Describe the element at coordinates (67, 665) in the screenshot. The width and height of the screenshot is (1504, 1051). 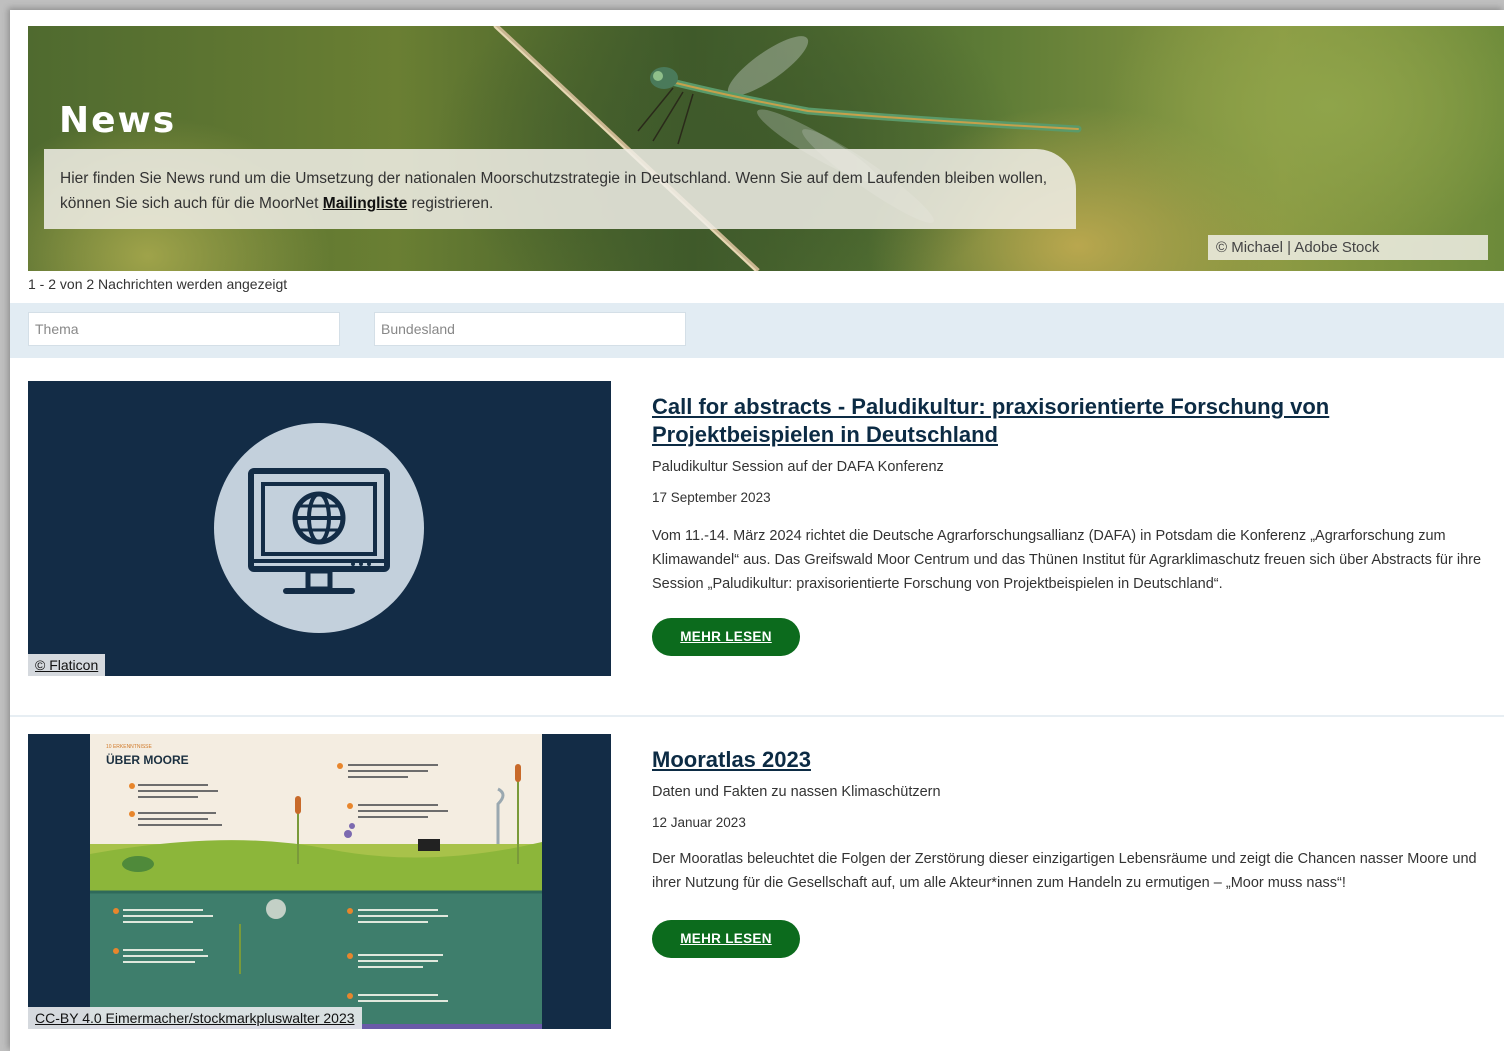
I see `thumbnail-credit: © Flaticon` at that location.